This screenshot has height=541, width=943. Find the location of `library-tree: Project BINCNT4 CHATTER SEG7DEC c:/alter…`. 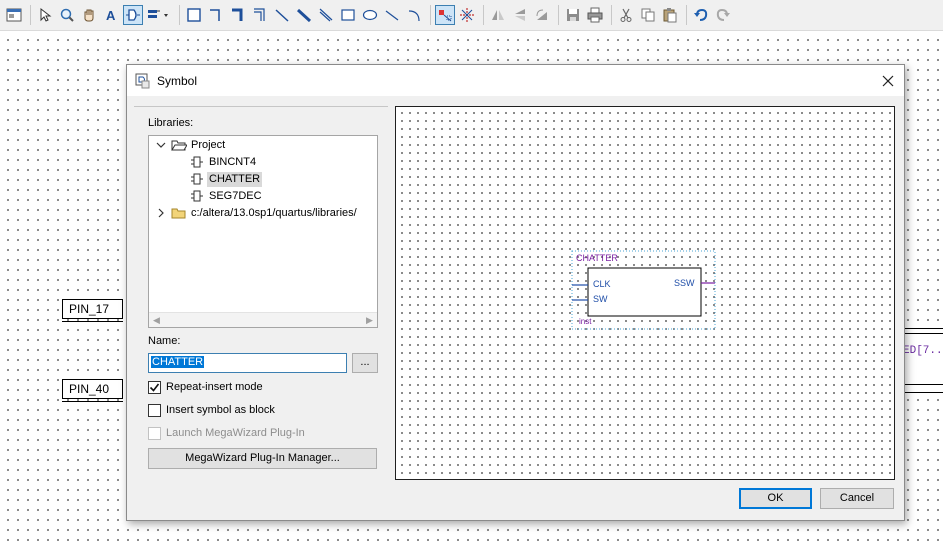

library-tree: Project BINCNT4 CHATTER SEG7DEC c:/alter… is located at coordinates (263, 231).